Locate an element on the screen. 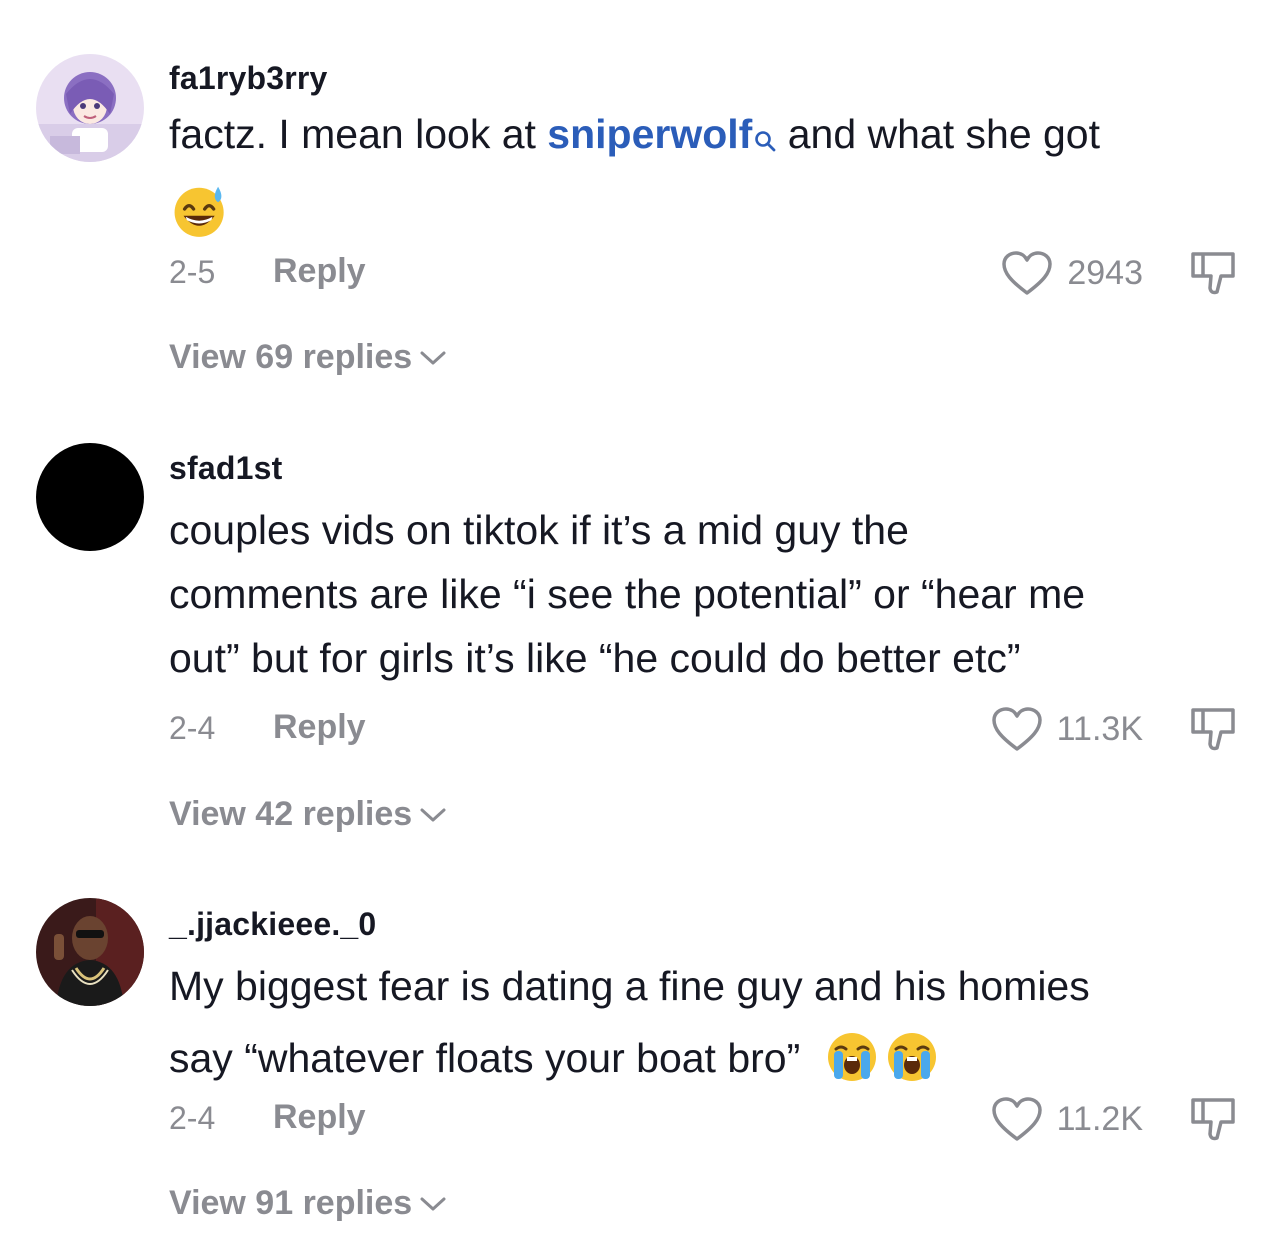  like-button: 11.3K is located at coordinates (1067, 729).